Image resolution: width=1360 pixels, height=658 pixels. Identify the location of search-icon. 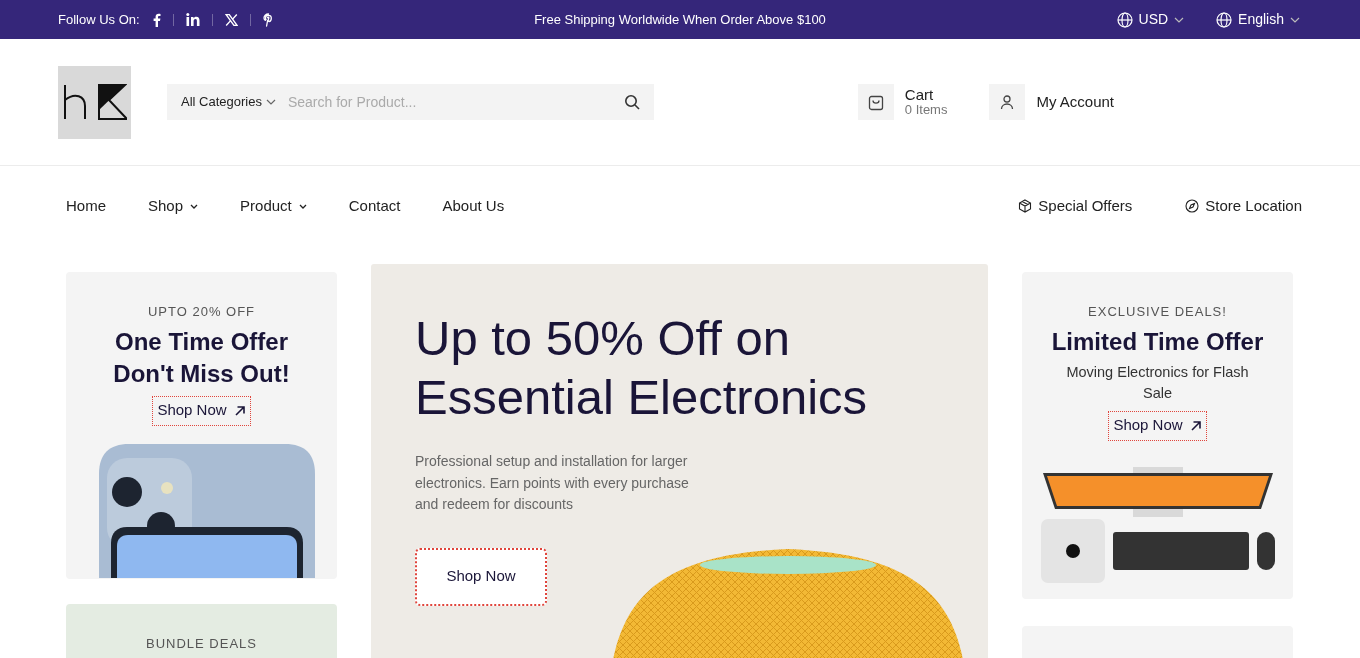
(632, 102).